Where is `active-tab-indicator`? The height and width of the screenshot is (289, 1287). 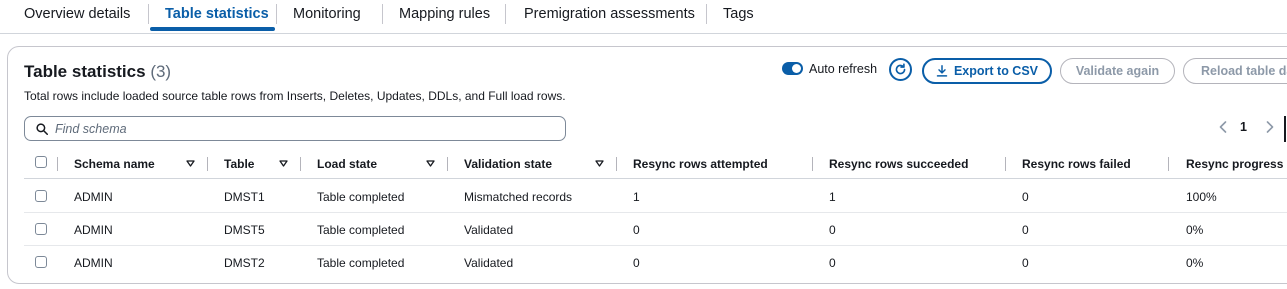 active-tab-indicator is located at coordinates (212, 29).